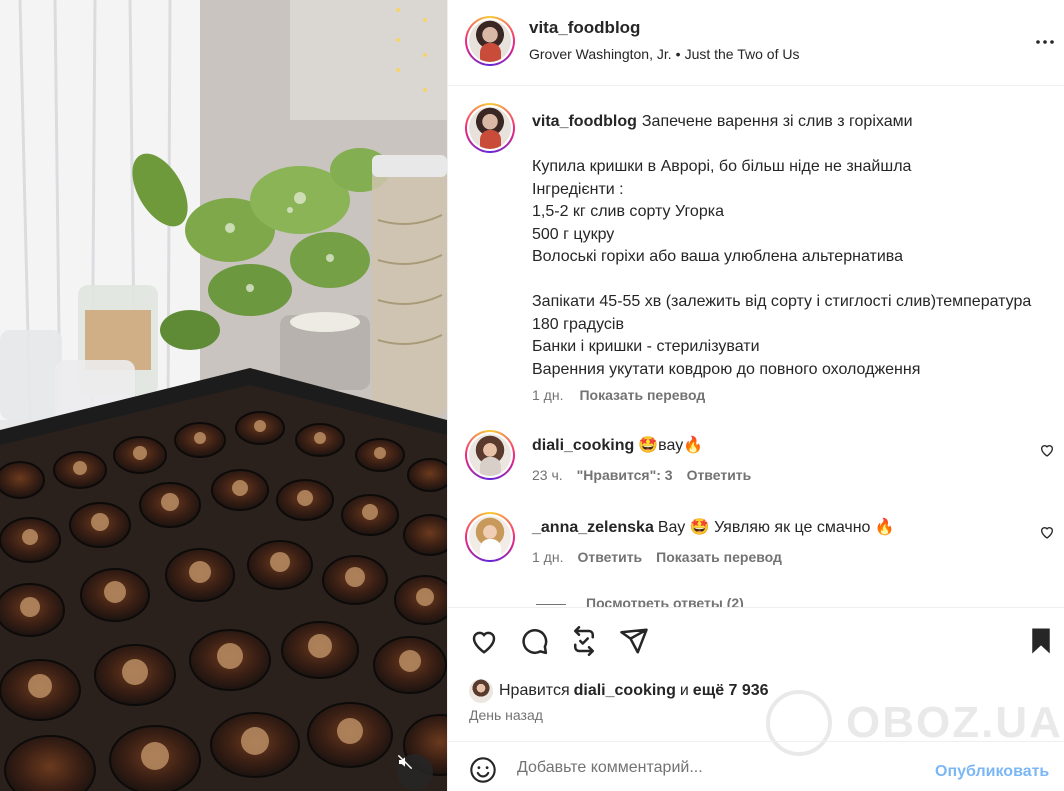 Image resolution: width=1064 pixels, height=791 pixels. What do you see at coordinates (547, 475) in the screenshot?
I see `comment-time: 23 ч.` at bounding box center [547, 475].